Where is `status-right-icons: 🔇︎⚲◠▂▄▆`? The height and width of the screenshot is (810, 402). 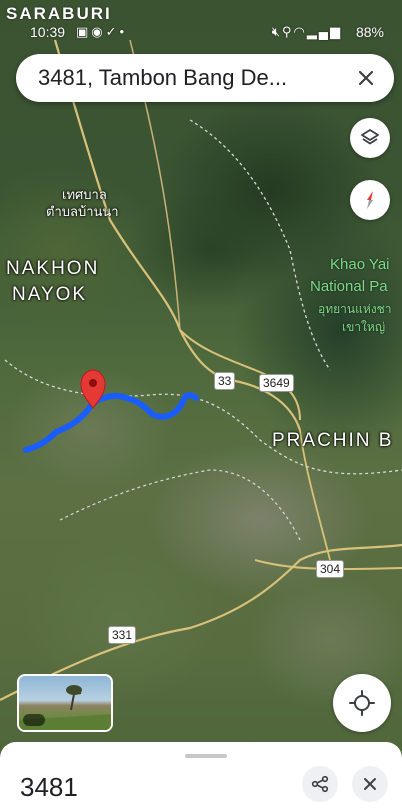 status-right-icons: 🔇︎⚲◠▂▄▆ is located at coordinates (307, 32).